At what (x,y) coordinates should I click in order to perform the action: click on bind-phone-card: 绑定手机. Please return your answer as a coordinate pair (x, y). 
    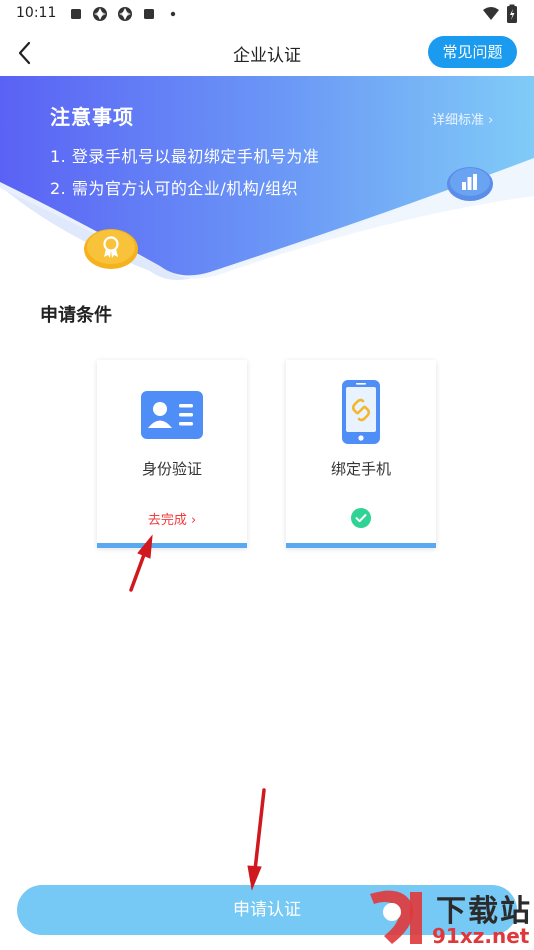
    Looking at the image, I should click on (361, 454).